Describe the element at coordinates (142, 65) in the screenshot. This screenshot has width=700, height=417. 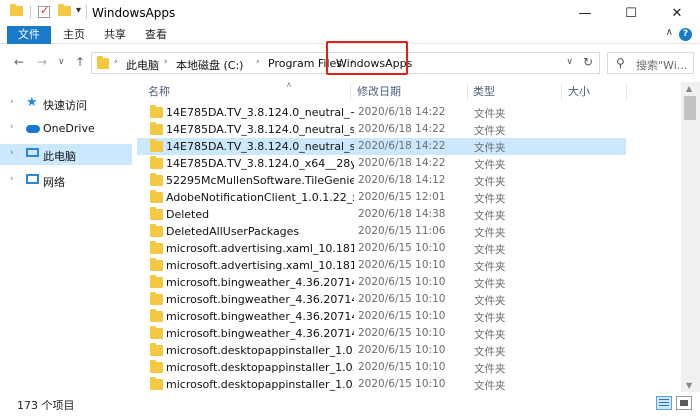
I see `breadcrumb-this-pc: 此电脑` at that location.